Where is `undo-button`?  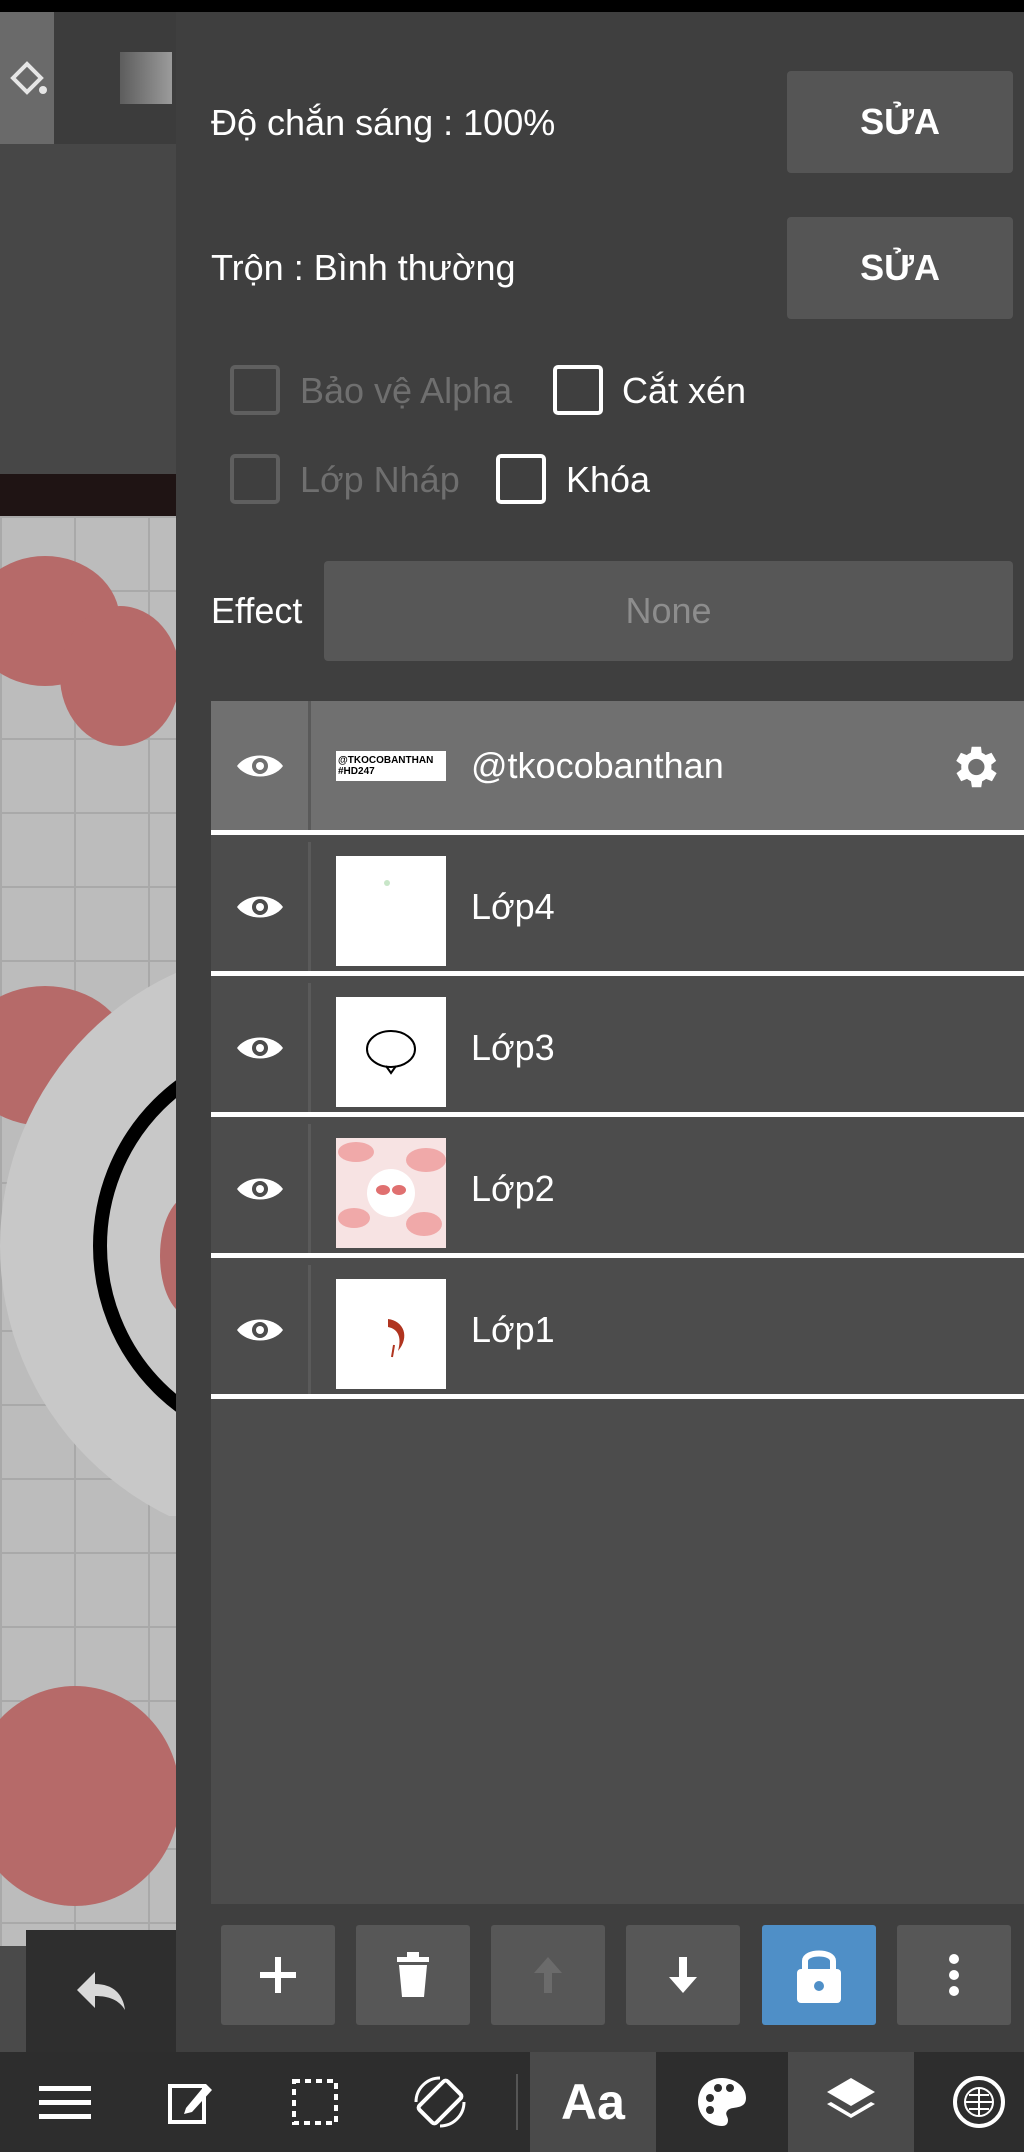
undo-button is located at coordinates (101, 1991).